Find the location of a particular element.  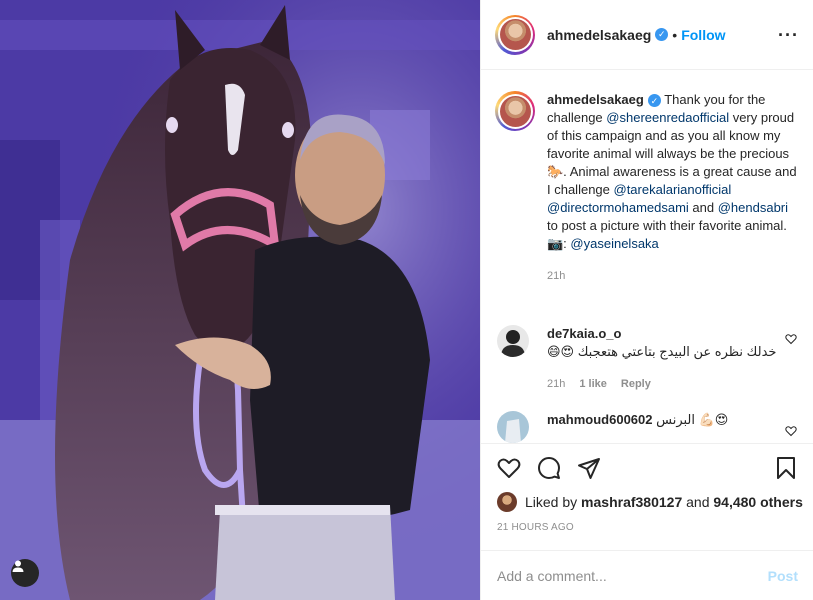

post-comment-button: Post is located at coordinates (783, 576).